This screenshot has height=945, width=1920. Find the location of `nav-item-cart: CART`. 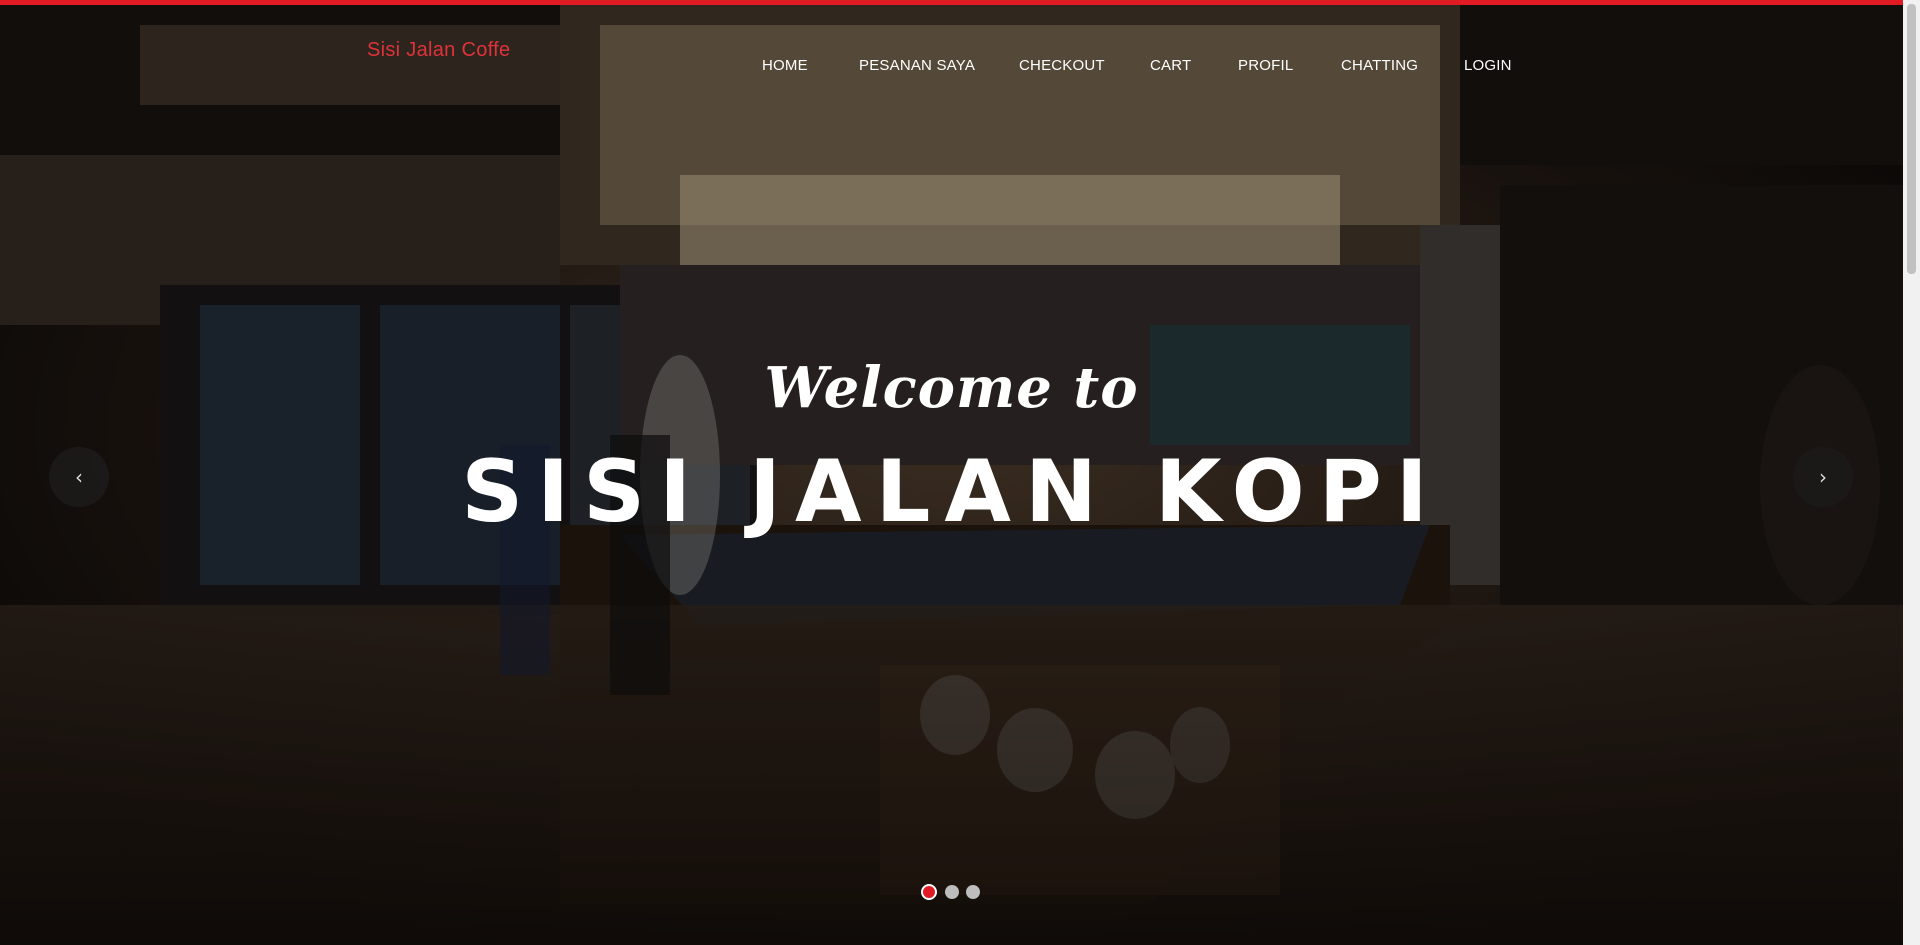

nav-item-cart: CART is located at coordinates (1170, 65).